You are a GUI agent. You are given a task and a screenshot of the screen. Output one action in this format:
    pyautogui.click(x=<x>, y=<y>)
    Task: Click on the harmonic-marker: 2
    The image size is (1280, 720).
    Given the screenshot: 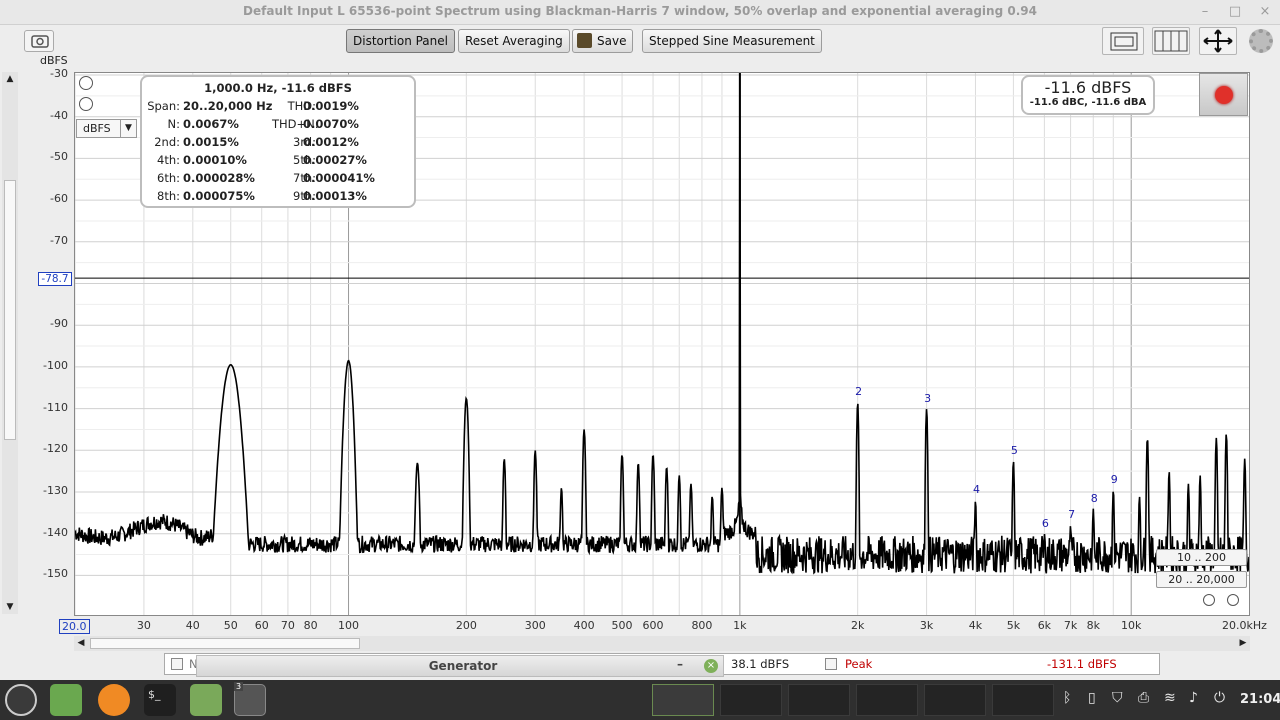 What is the action you would take?
    pyautogui.click(x=859, y=392)
    